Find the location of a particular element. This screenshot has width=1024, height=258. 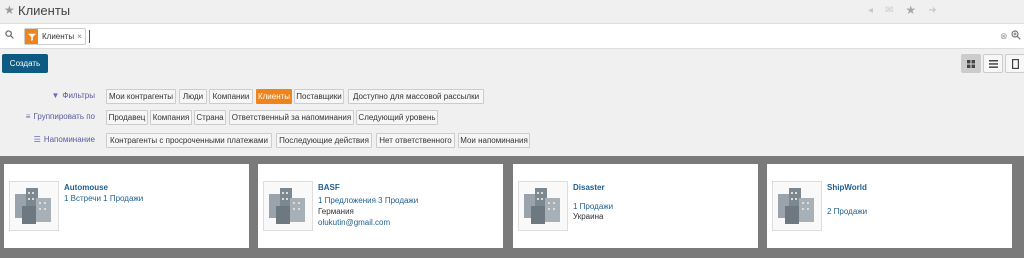

card-name: Disaster is located at coordinates (589, 187).